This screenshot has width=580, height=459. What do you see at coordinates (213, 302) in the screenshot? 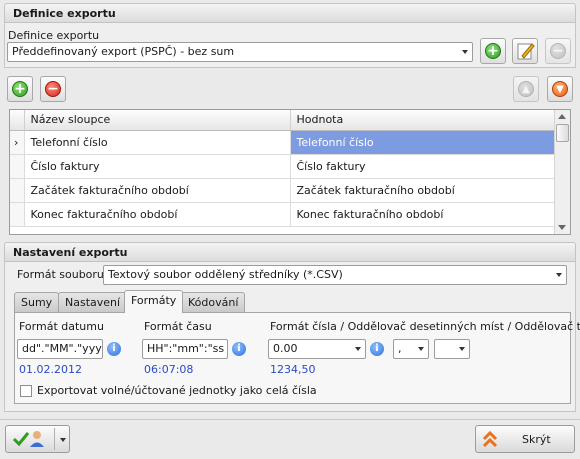
I see `tab-kodovani: Kódování` at bounding box center [213, 302].